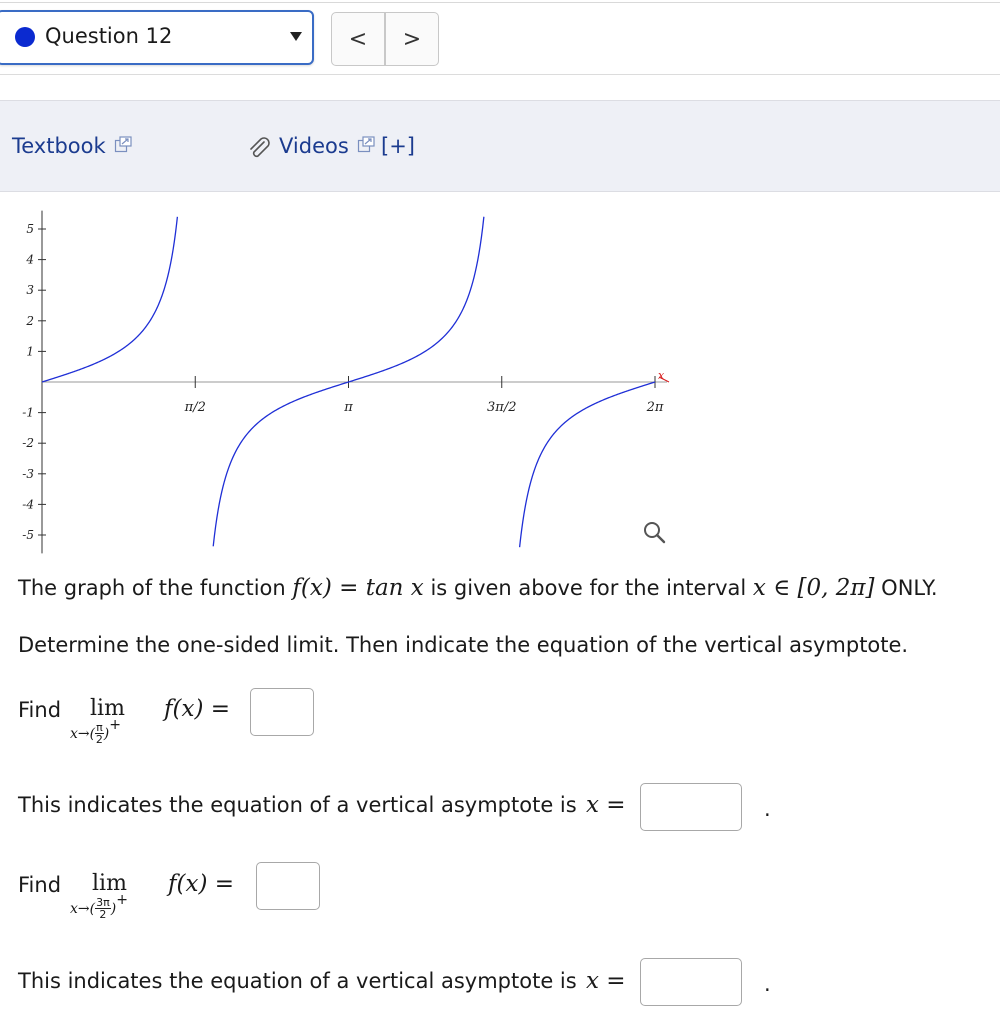  I want to click on next-question-button: >, so click(412, 39).